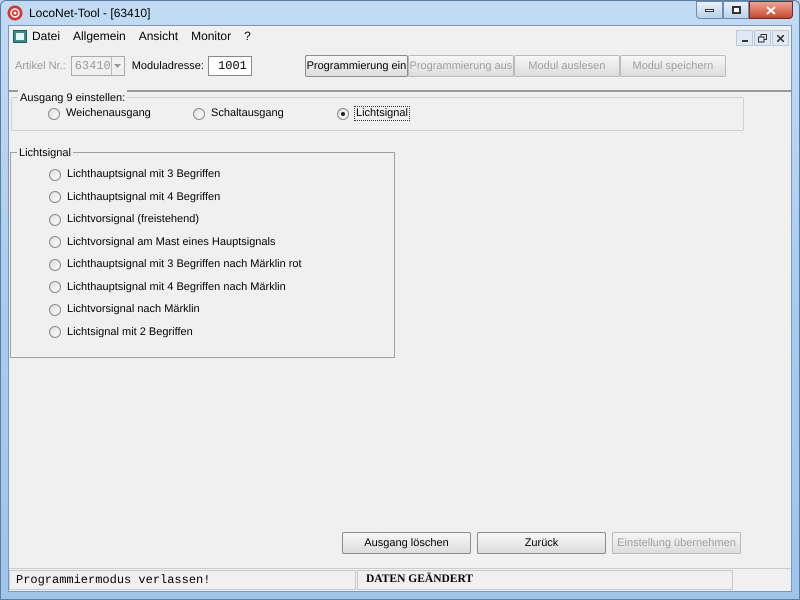 The width and height of the screenshot is (800, 600). I want to click on close-button, so click(771, 10).